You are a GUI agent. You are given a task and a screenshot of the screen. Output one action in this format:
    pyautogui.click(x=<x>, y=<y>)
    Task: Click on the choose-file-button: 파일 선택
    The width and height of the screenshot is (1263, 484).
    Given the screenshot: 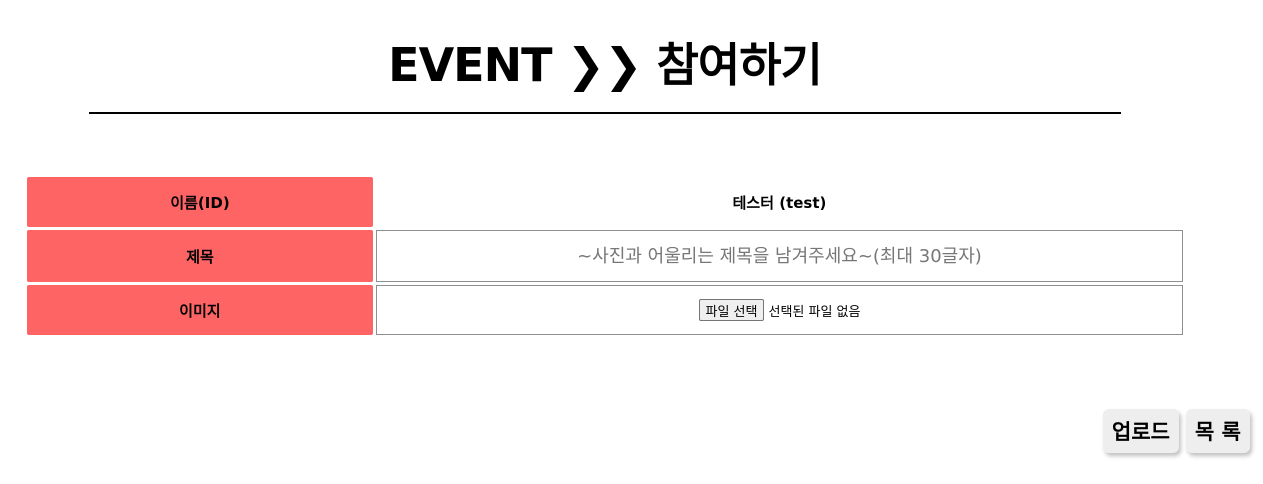 What is the action you would take?
    pyautogui.click(x=731, y=310)
    